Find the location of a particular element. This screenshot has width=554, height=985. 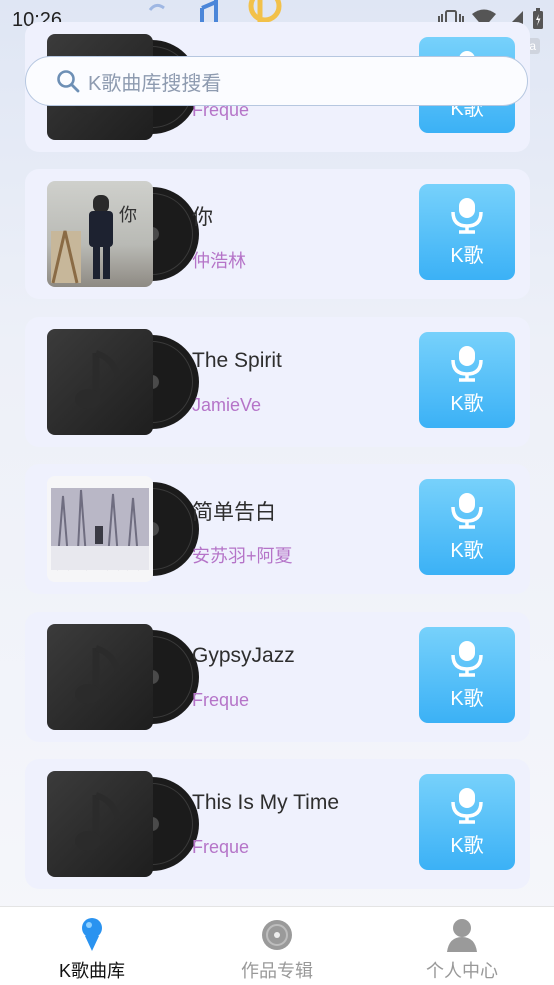

search-bar: K歌曲库搜搜看 is located at coordinates (276, 81).